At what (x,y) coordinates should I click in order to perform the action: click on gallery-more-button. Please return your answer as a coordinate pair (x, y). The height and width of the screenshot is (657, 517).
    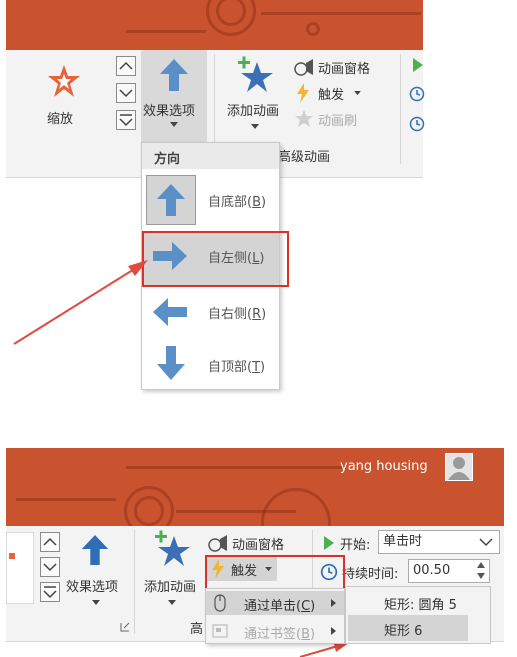
    Looking at the image, I should click on (50, 592).